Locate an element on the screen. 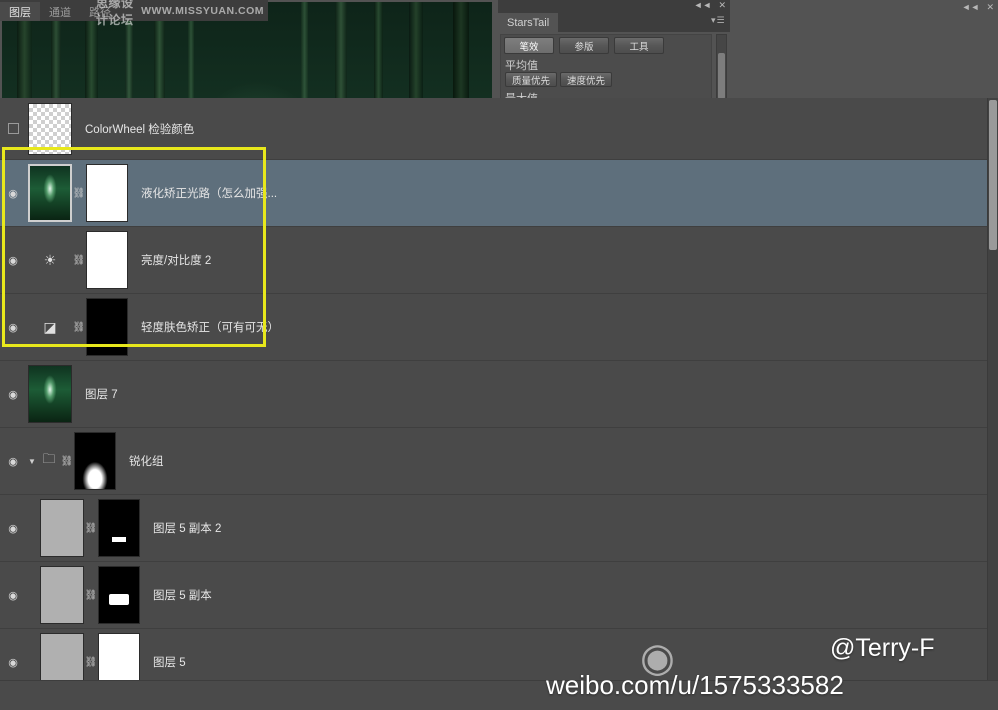 This screenshot has height=710, width=998. table-row: ◉ ⛓ 图层 5 副本 2 is located at coordinates (499, 528).